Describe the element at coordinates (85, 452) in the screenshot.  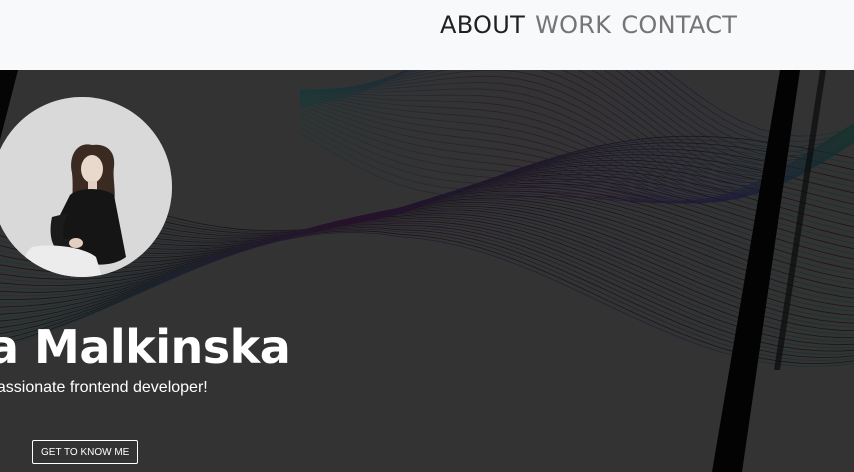
I see `get-to-know-me-button: GET TO KNOW ME` at that location.